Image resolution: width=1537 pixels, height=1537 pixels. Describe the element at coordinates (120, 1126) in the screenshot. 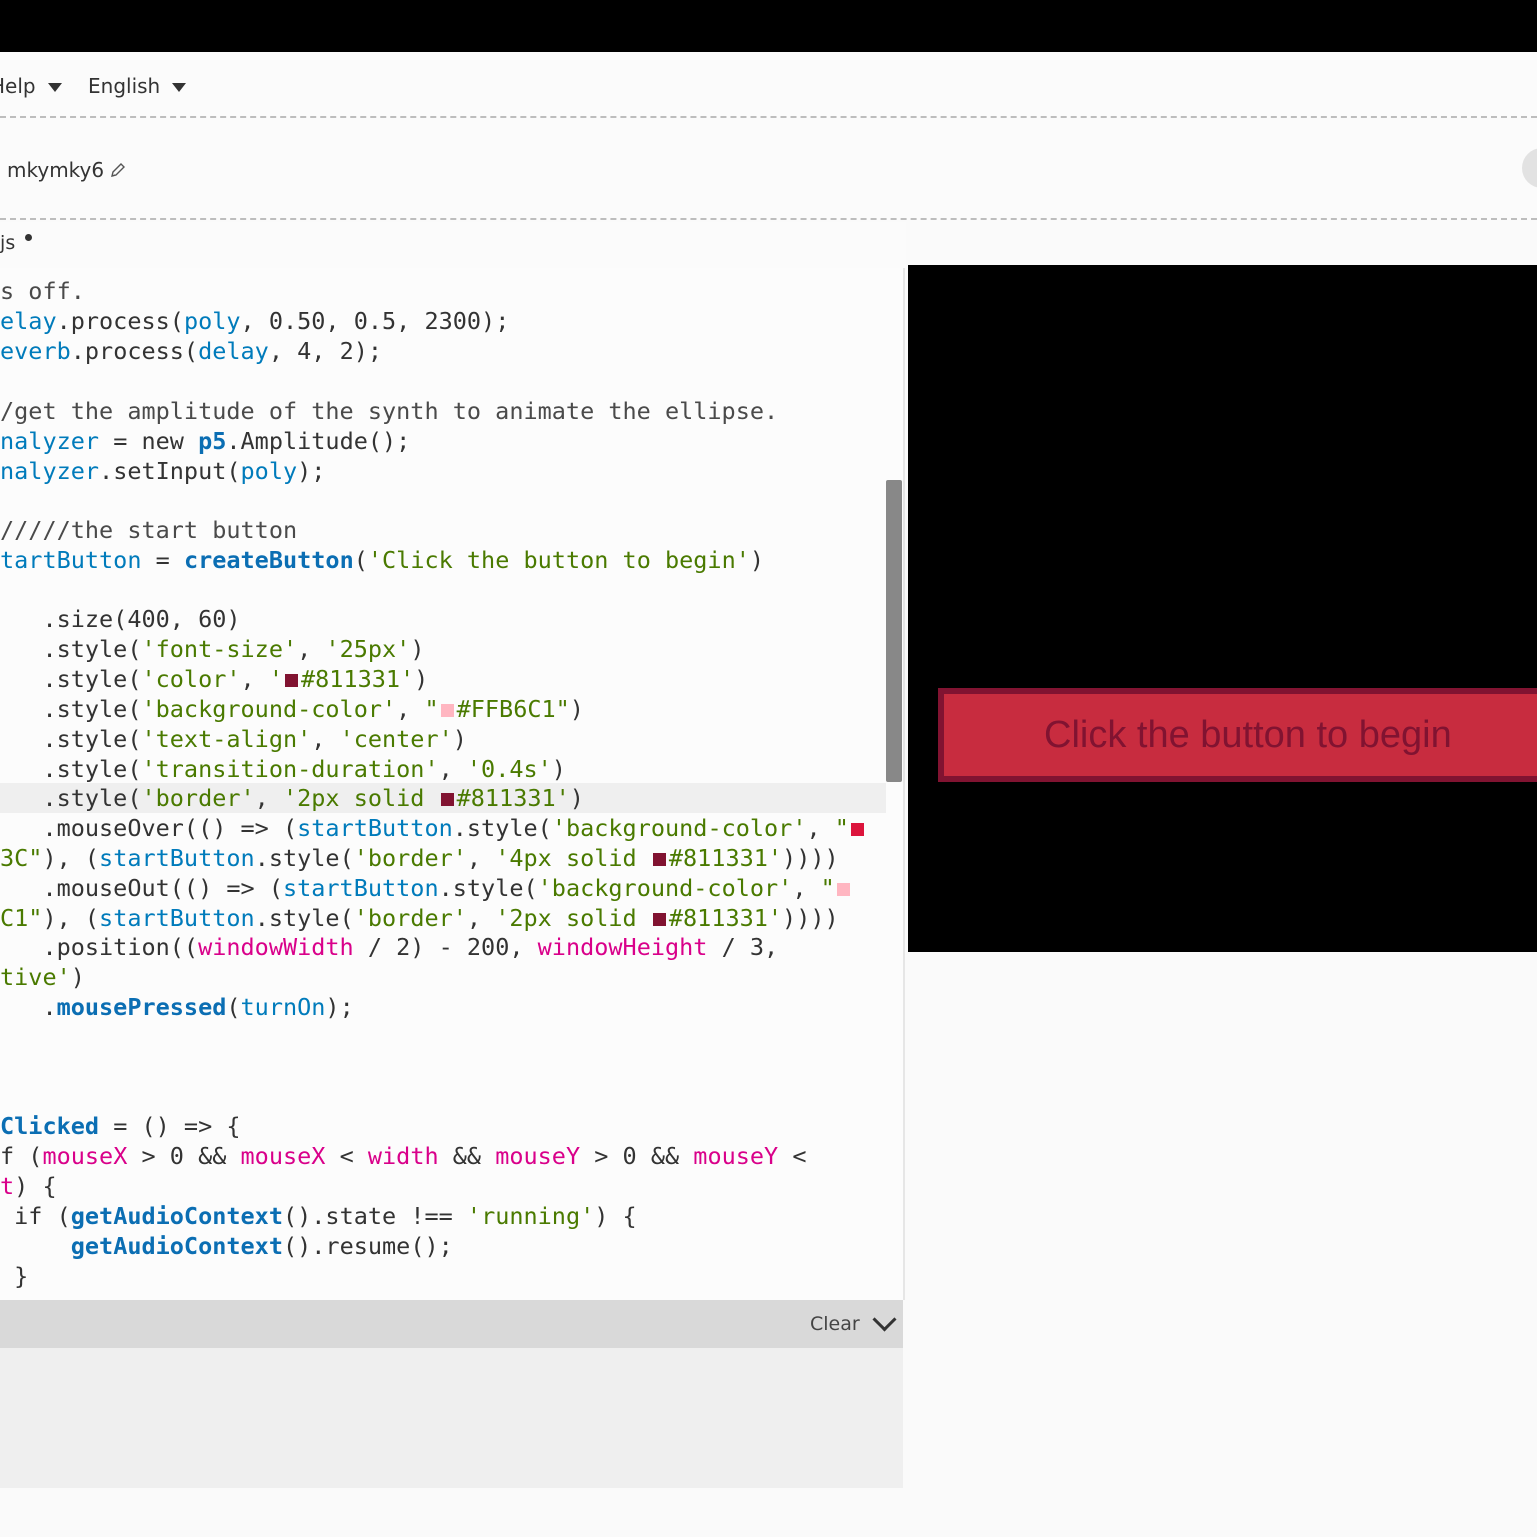

I see `code-line: Clicked = () => {` at that location.